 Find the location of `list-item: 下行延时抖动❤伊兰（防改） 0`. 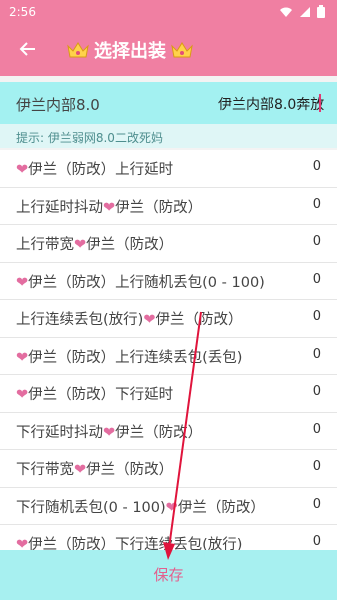

list-item: 下行延时抖动❤伊兰（防改） 0 is located at coordinates (168, 431).